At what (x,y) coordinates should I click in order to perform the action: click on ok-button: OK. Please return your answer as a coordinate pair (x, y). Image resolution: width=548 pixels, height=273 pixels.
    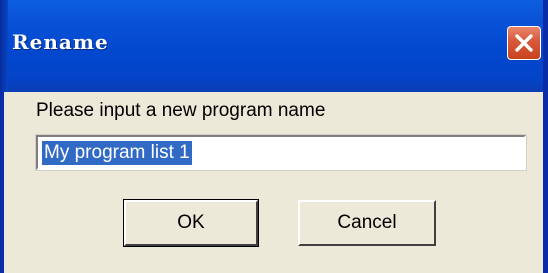
    Looking at the image, I should click on (191, 223).